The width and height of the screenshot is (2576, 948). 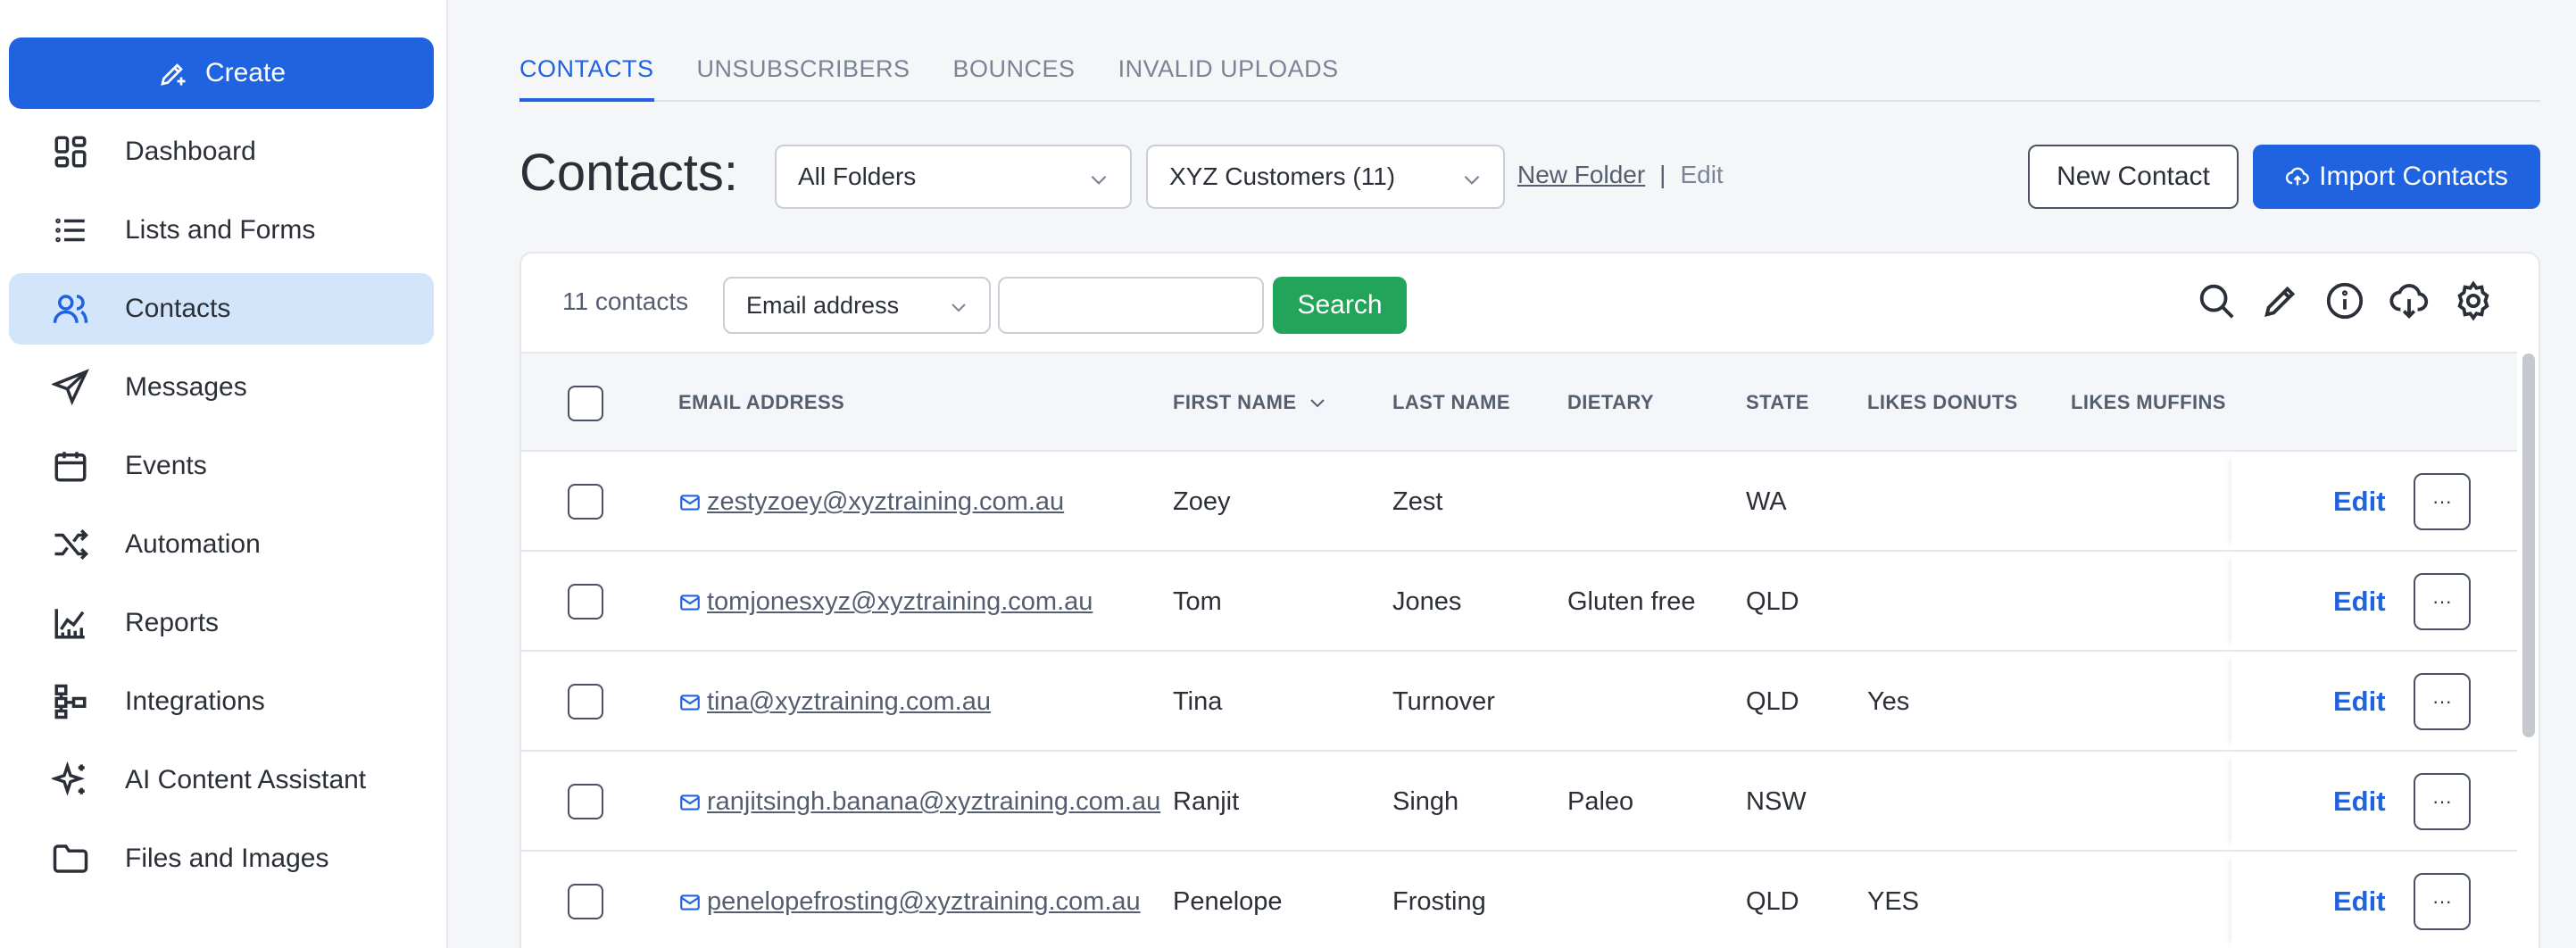 I want to click on sidebar-item-integrations: Integrations, so click(x=221, y=701).